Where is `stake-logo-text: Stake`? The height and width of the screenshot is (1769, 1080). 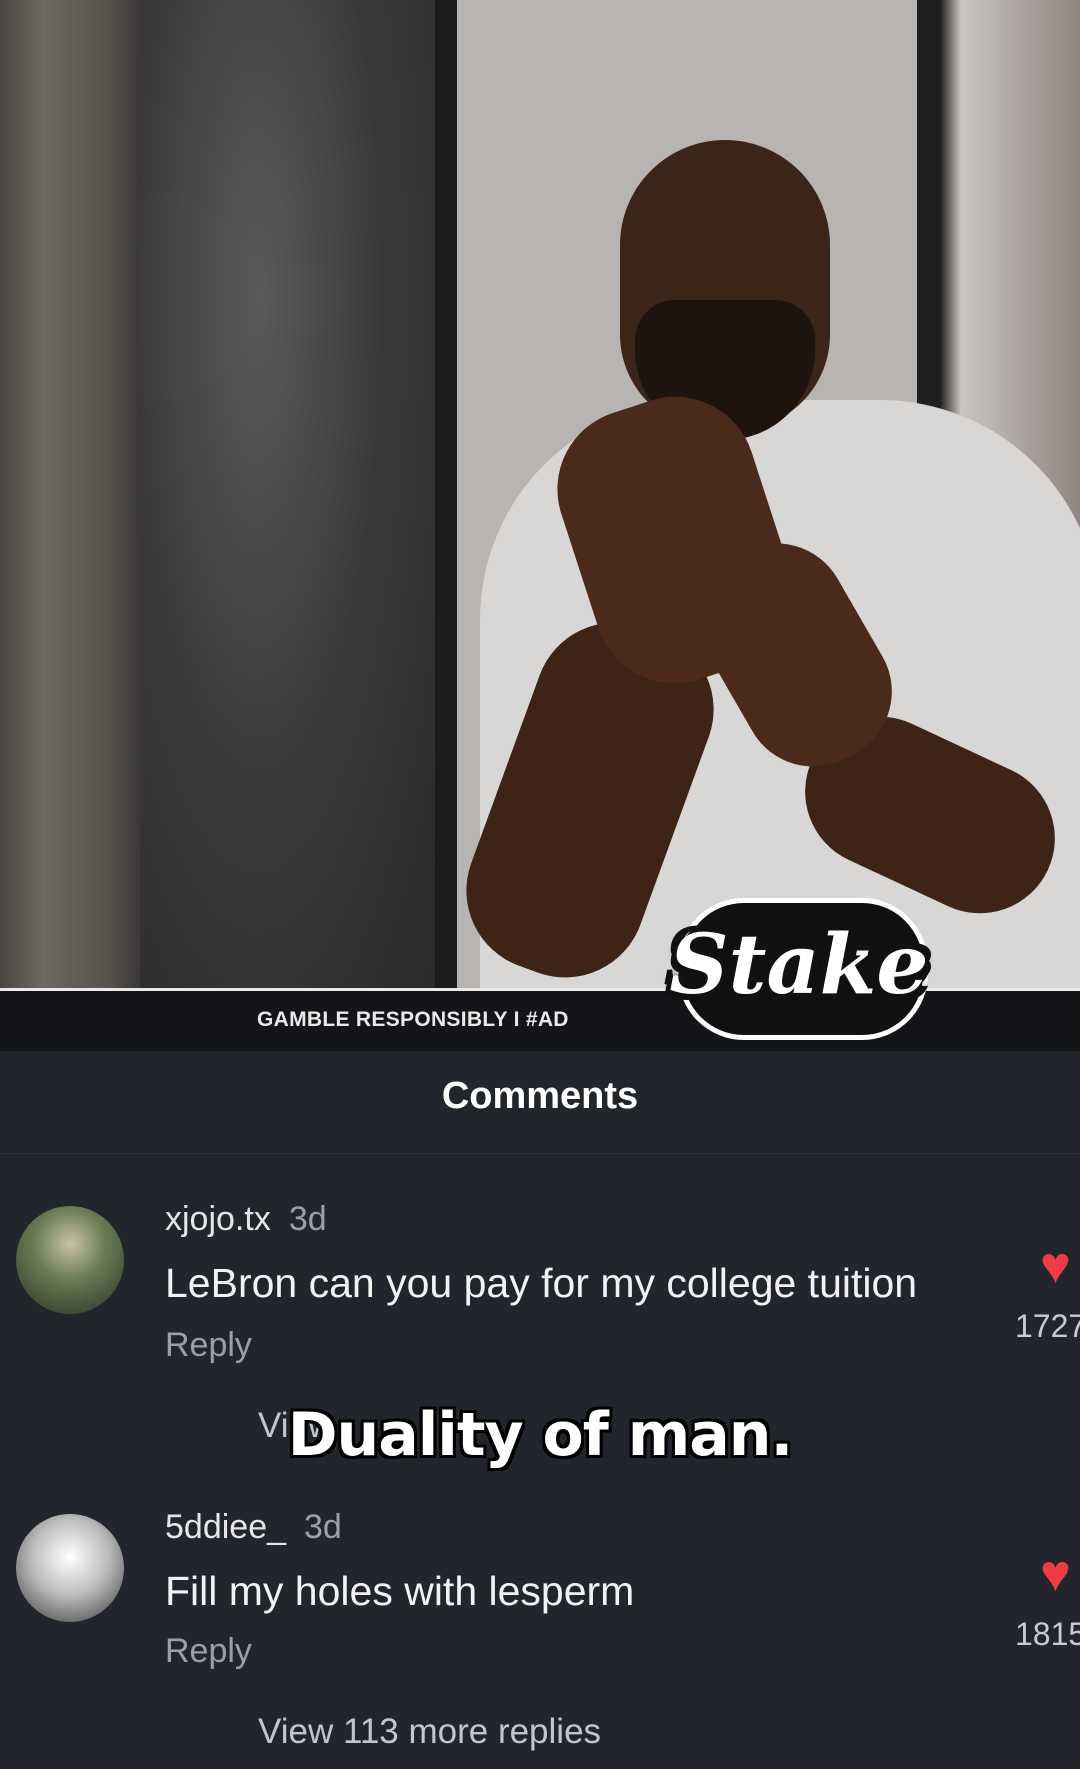
stake-logo-text: Stake is located at coordinates (799, 965).